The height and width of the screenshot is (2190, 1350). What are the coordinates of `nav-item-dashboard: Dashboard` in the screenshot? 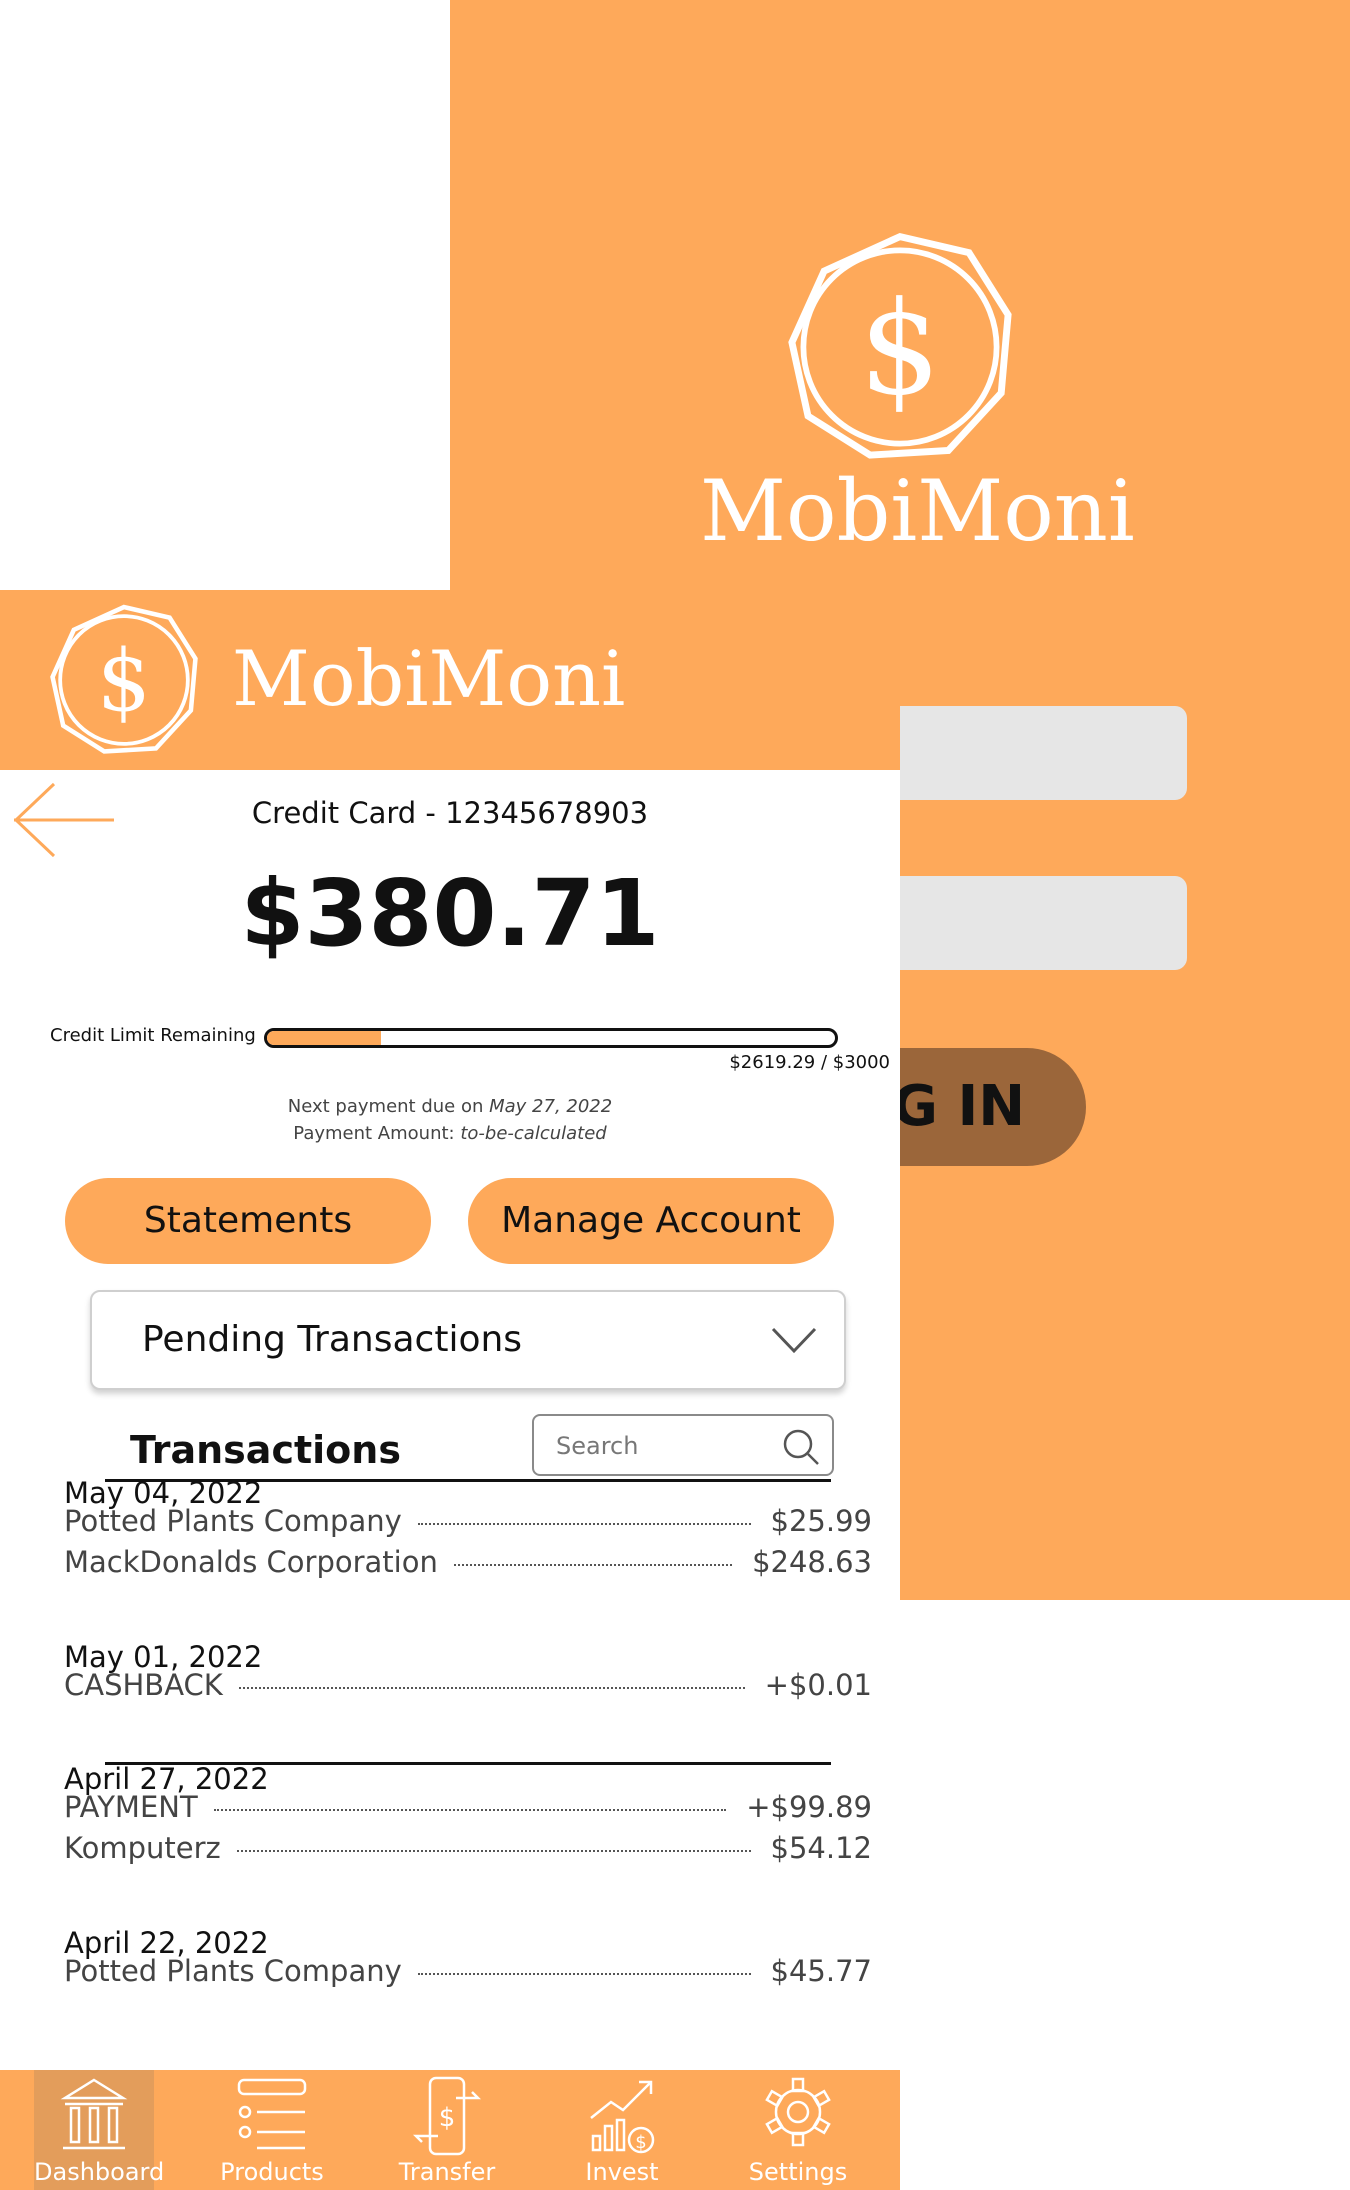 It's located at (99, 2130).